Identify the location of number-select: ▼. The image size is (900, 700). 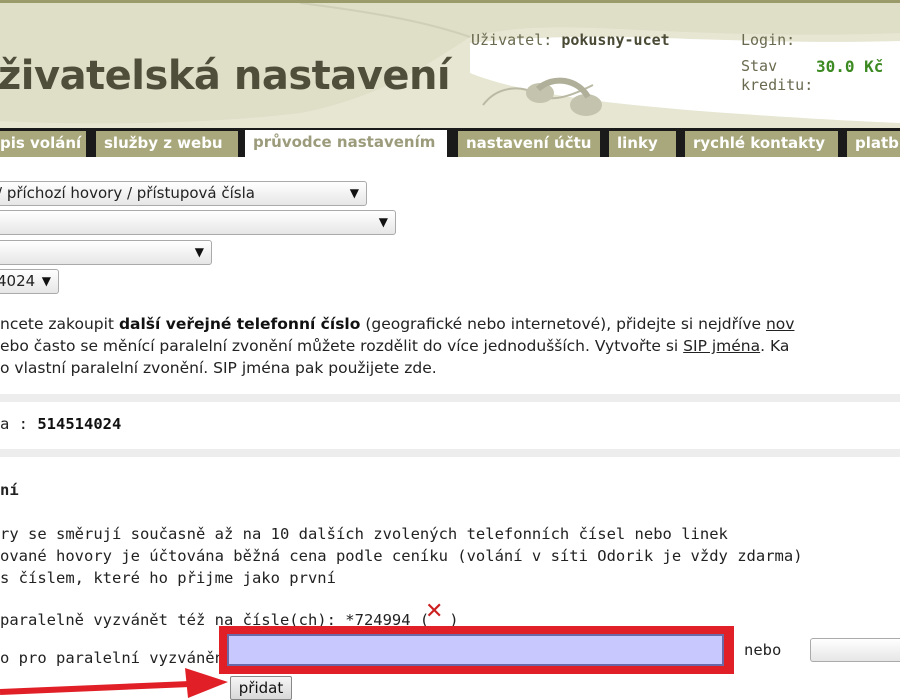
(198, 222).